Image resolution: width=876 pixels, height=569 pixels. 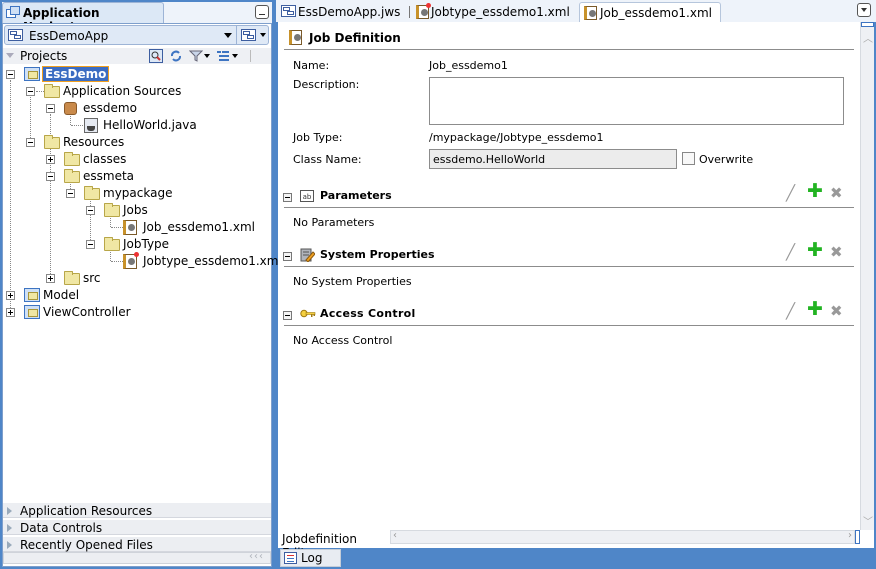 What do you see at coordinates (94, 142) in the screenshot?
I see `tree-item-label: Resources` at bounding box center [94, 142].